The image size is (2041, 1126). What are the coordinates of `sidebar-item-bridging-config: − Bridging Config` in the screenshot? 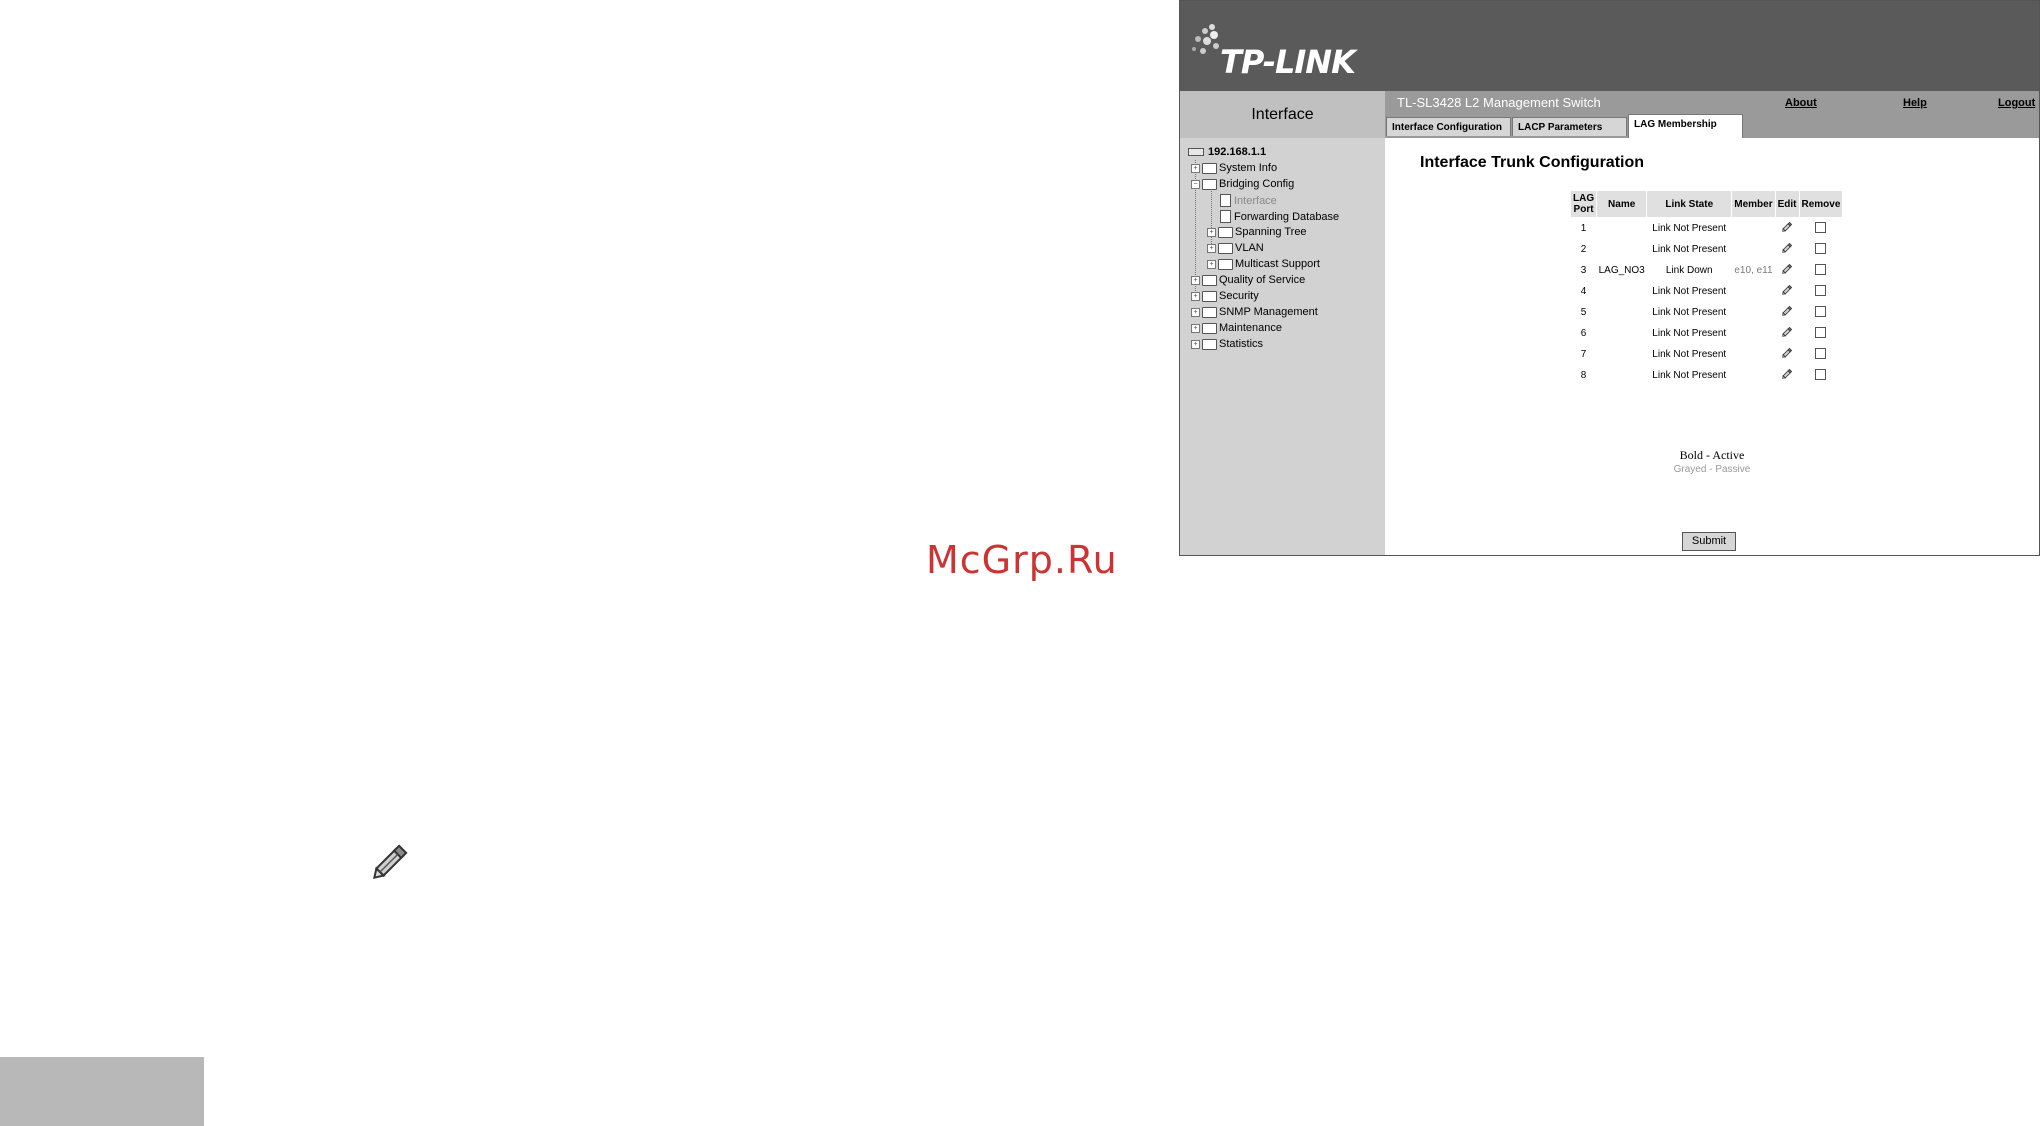 It's located at (1242, 184).